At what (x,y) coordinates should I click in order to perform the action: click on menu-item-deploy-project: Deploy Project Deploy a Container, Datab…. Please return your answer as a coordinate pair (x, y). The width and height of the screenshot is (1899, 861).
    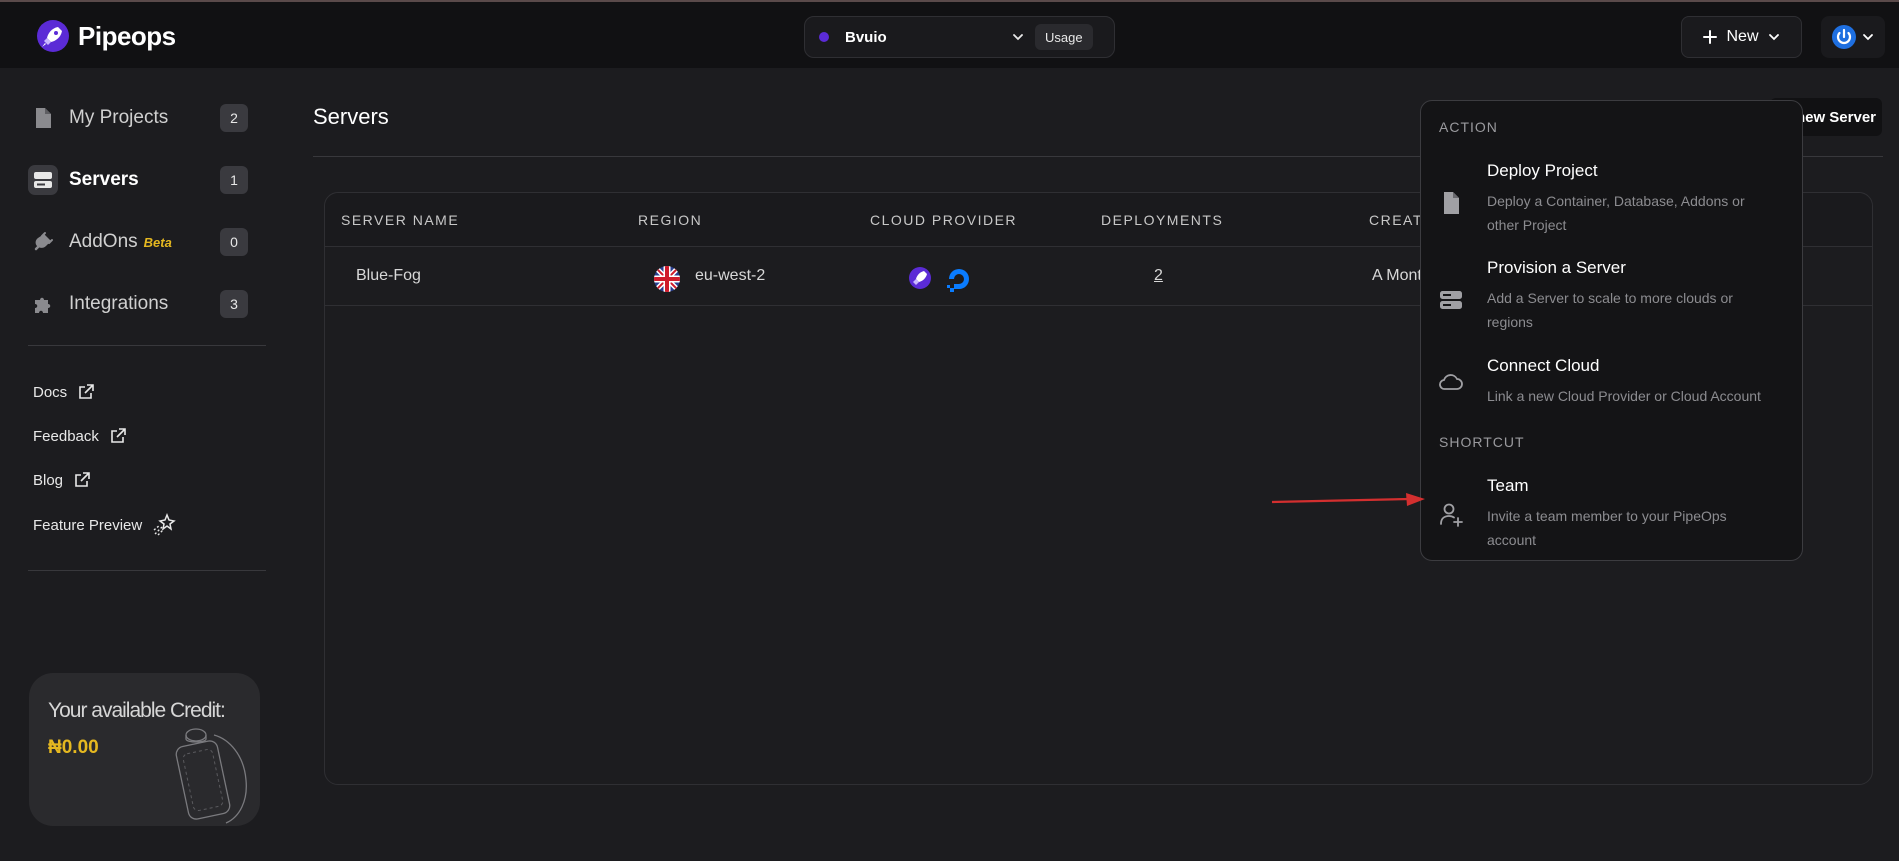
    Looking at the image, I should click on (1611, 199).